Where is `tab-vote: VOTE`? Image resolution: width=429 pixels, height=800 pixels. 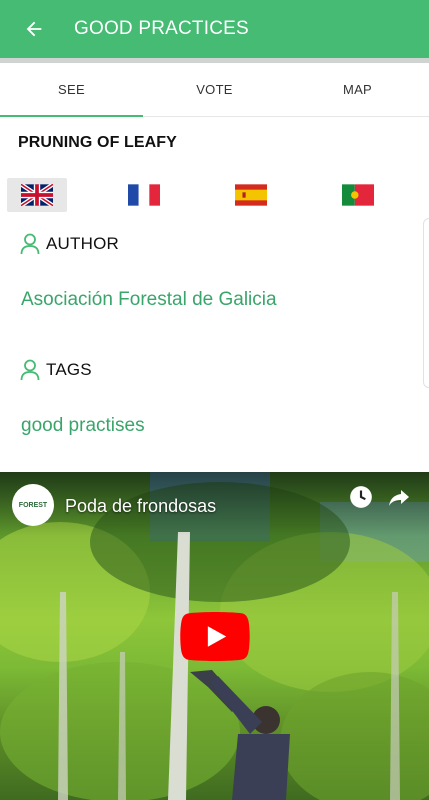 tab-vote: VOTE is located at coordinates (214, 89).